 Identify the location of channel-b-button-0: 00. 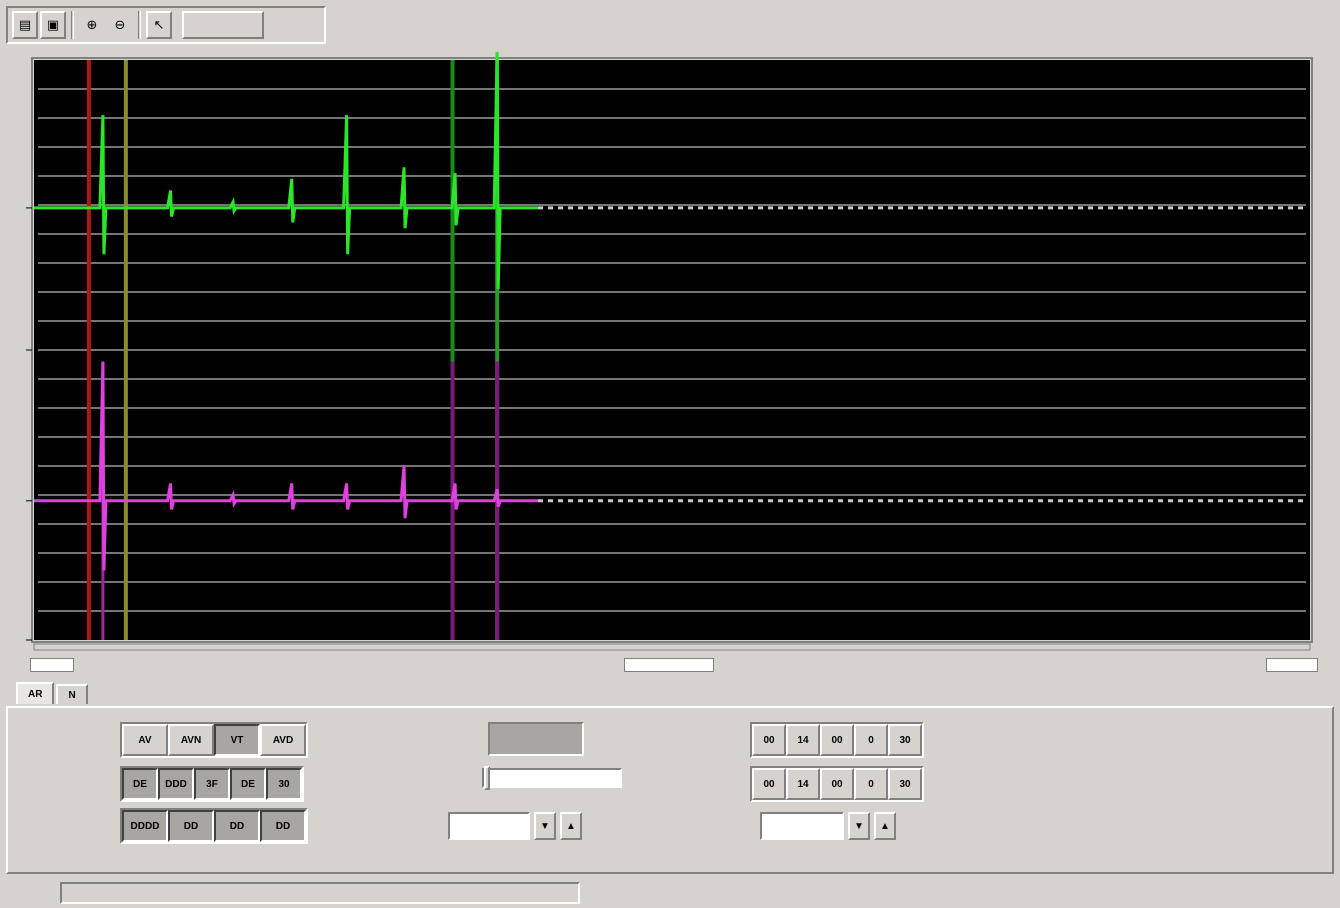
(769, 784).